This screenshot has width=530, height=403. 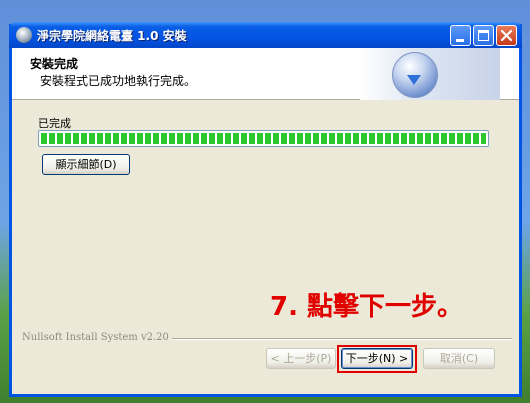 What do you see at coordinates (118, 81) in the screenshot?
I see `page-subtitle: 安裝程式已成功地執行完成。` at bounding box center [118, 81].